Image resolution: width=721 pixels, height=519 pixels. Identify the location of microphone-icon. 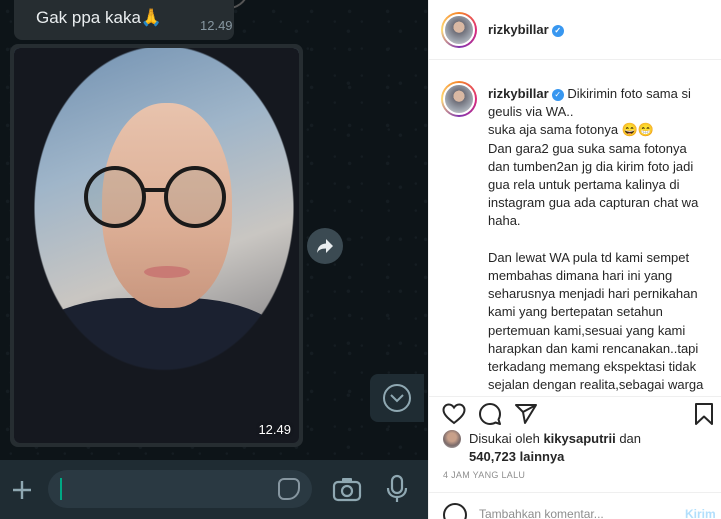
(397, 488).